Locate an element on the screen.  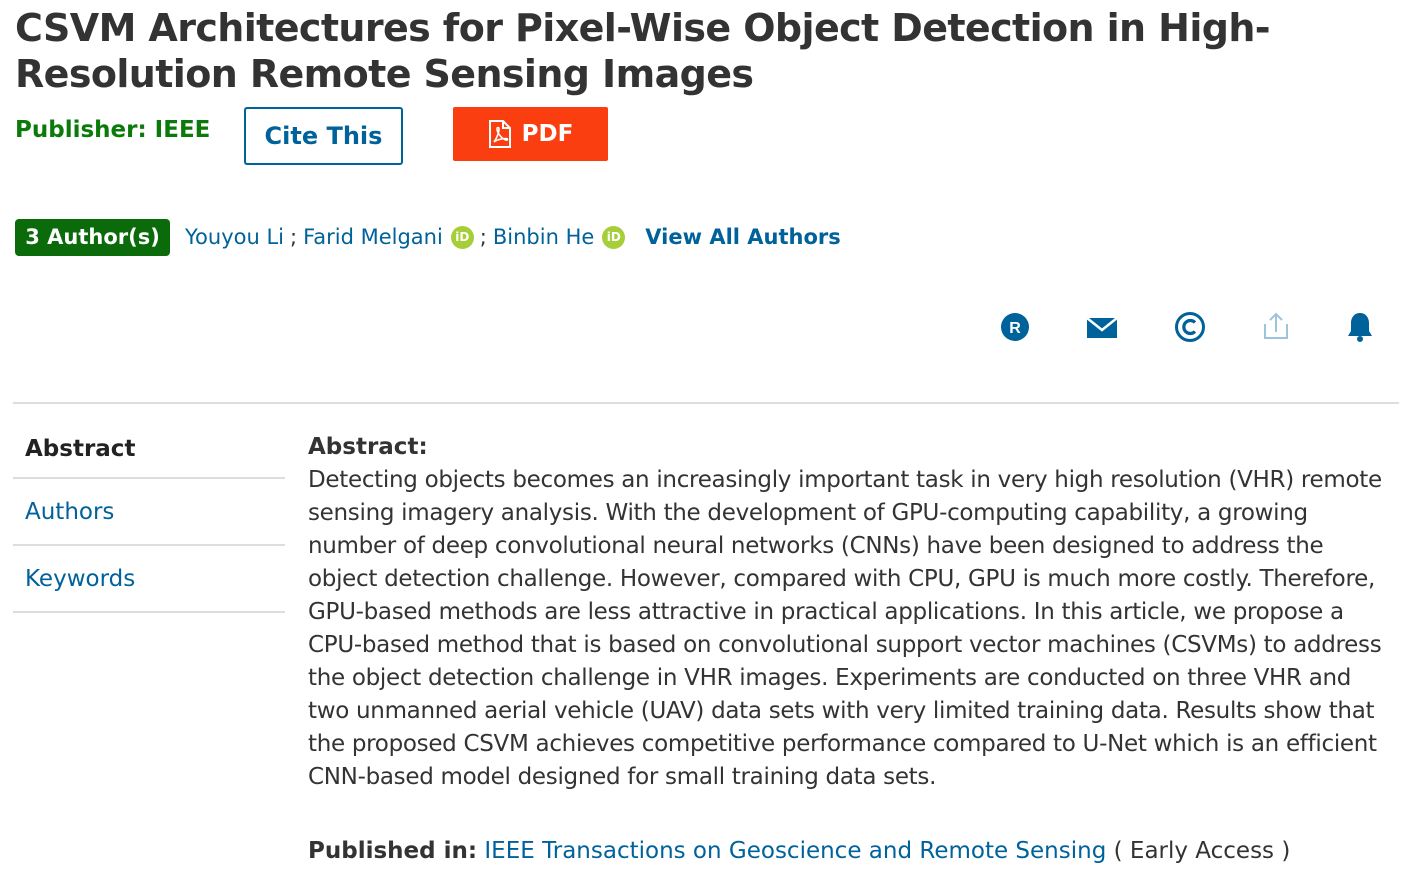
author-link-youyou-li: Youyou Li is located at coordinates (234, 237).